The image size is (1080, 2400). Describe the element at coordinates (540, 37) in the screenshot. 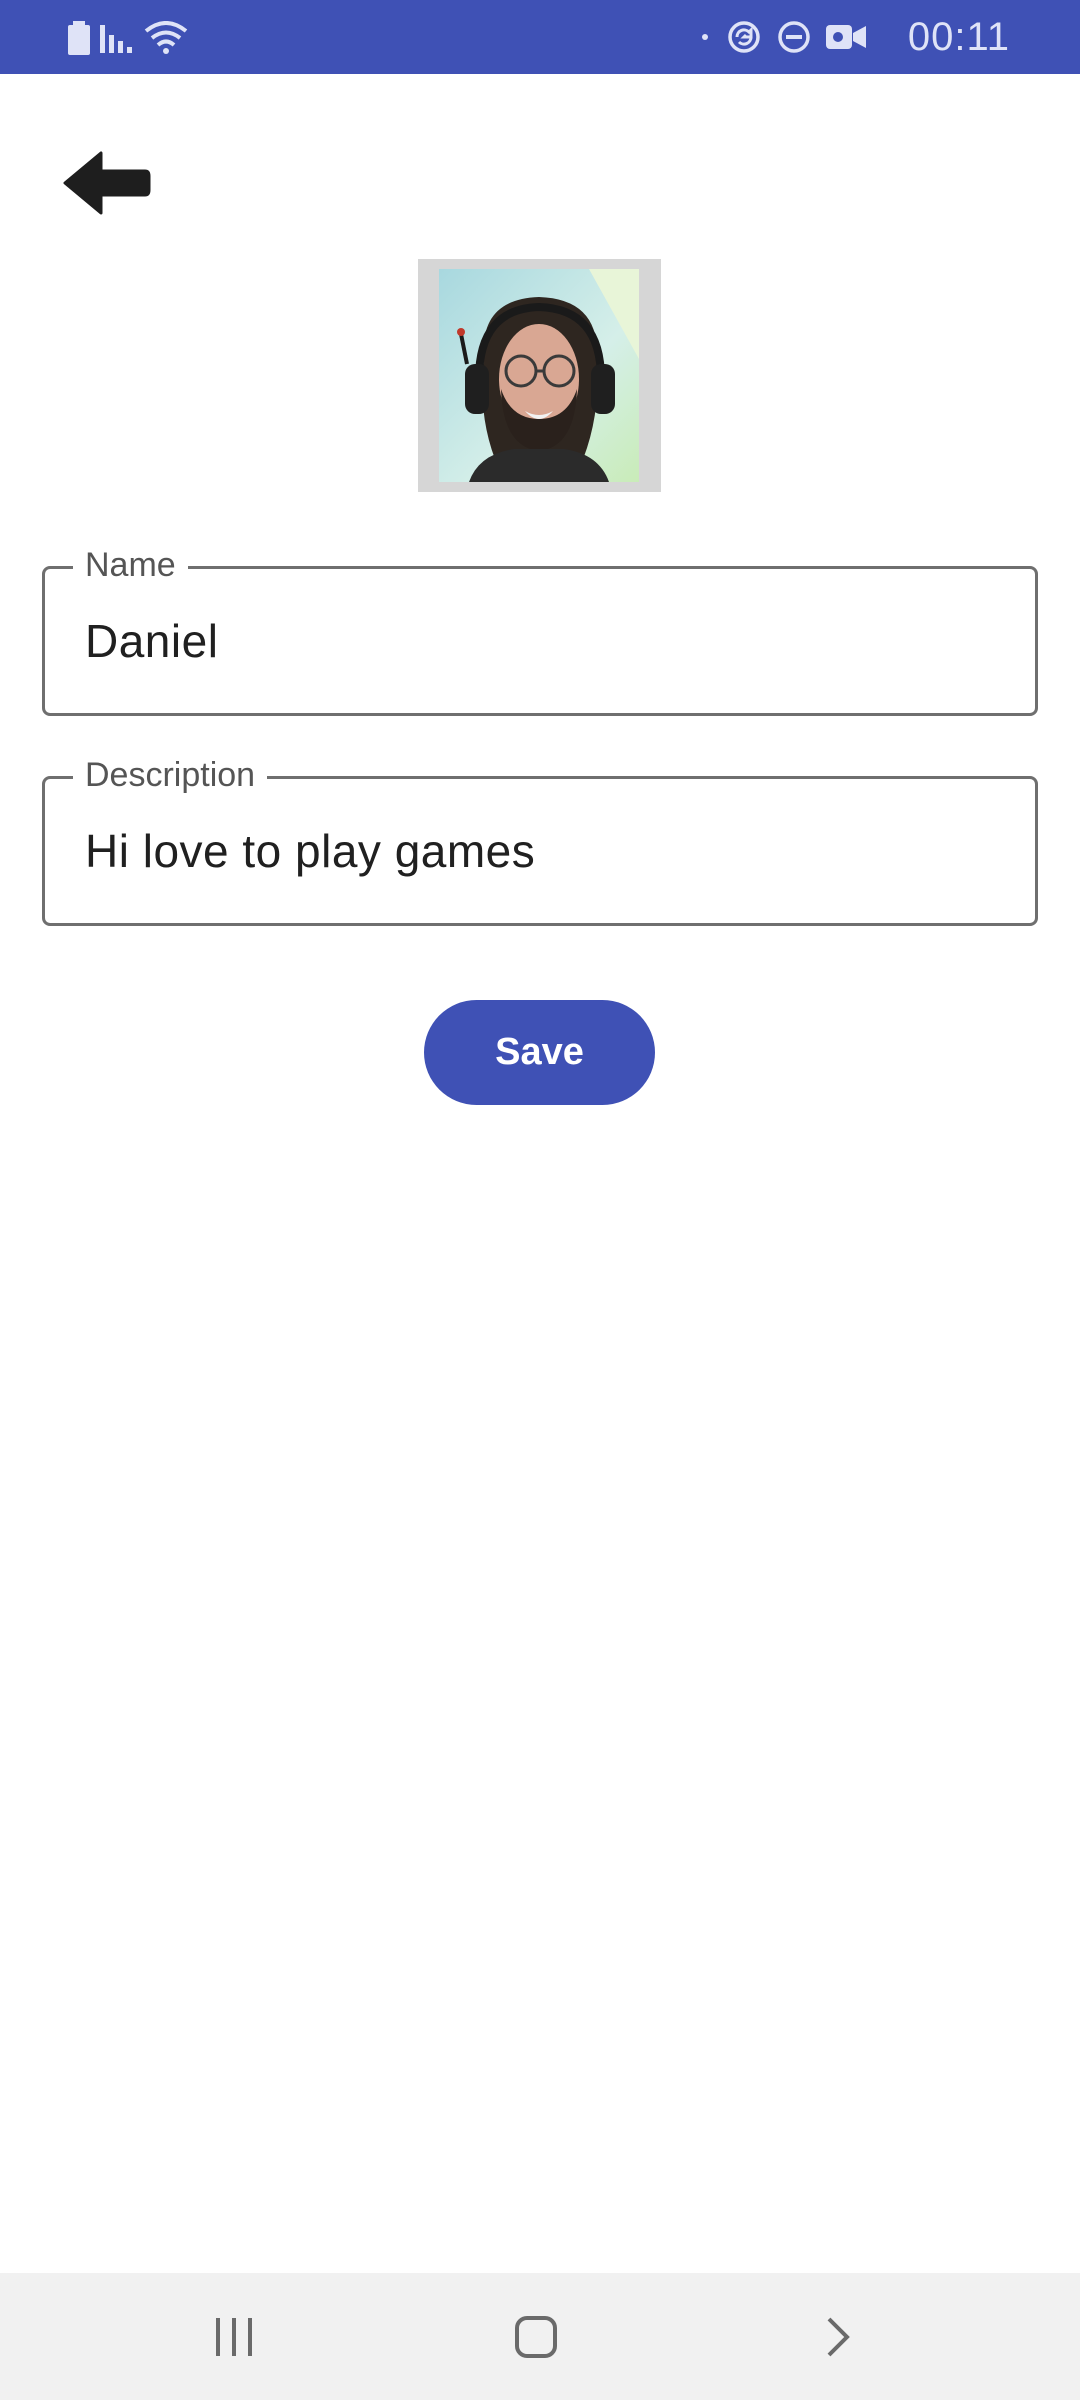

I see `status-bar: 00:11` at that location.